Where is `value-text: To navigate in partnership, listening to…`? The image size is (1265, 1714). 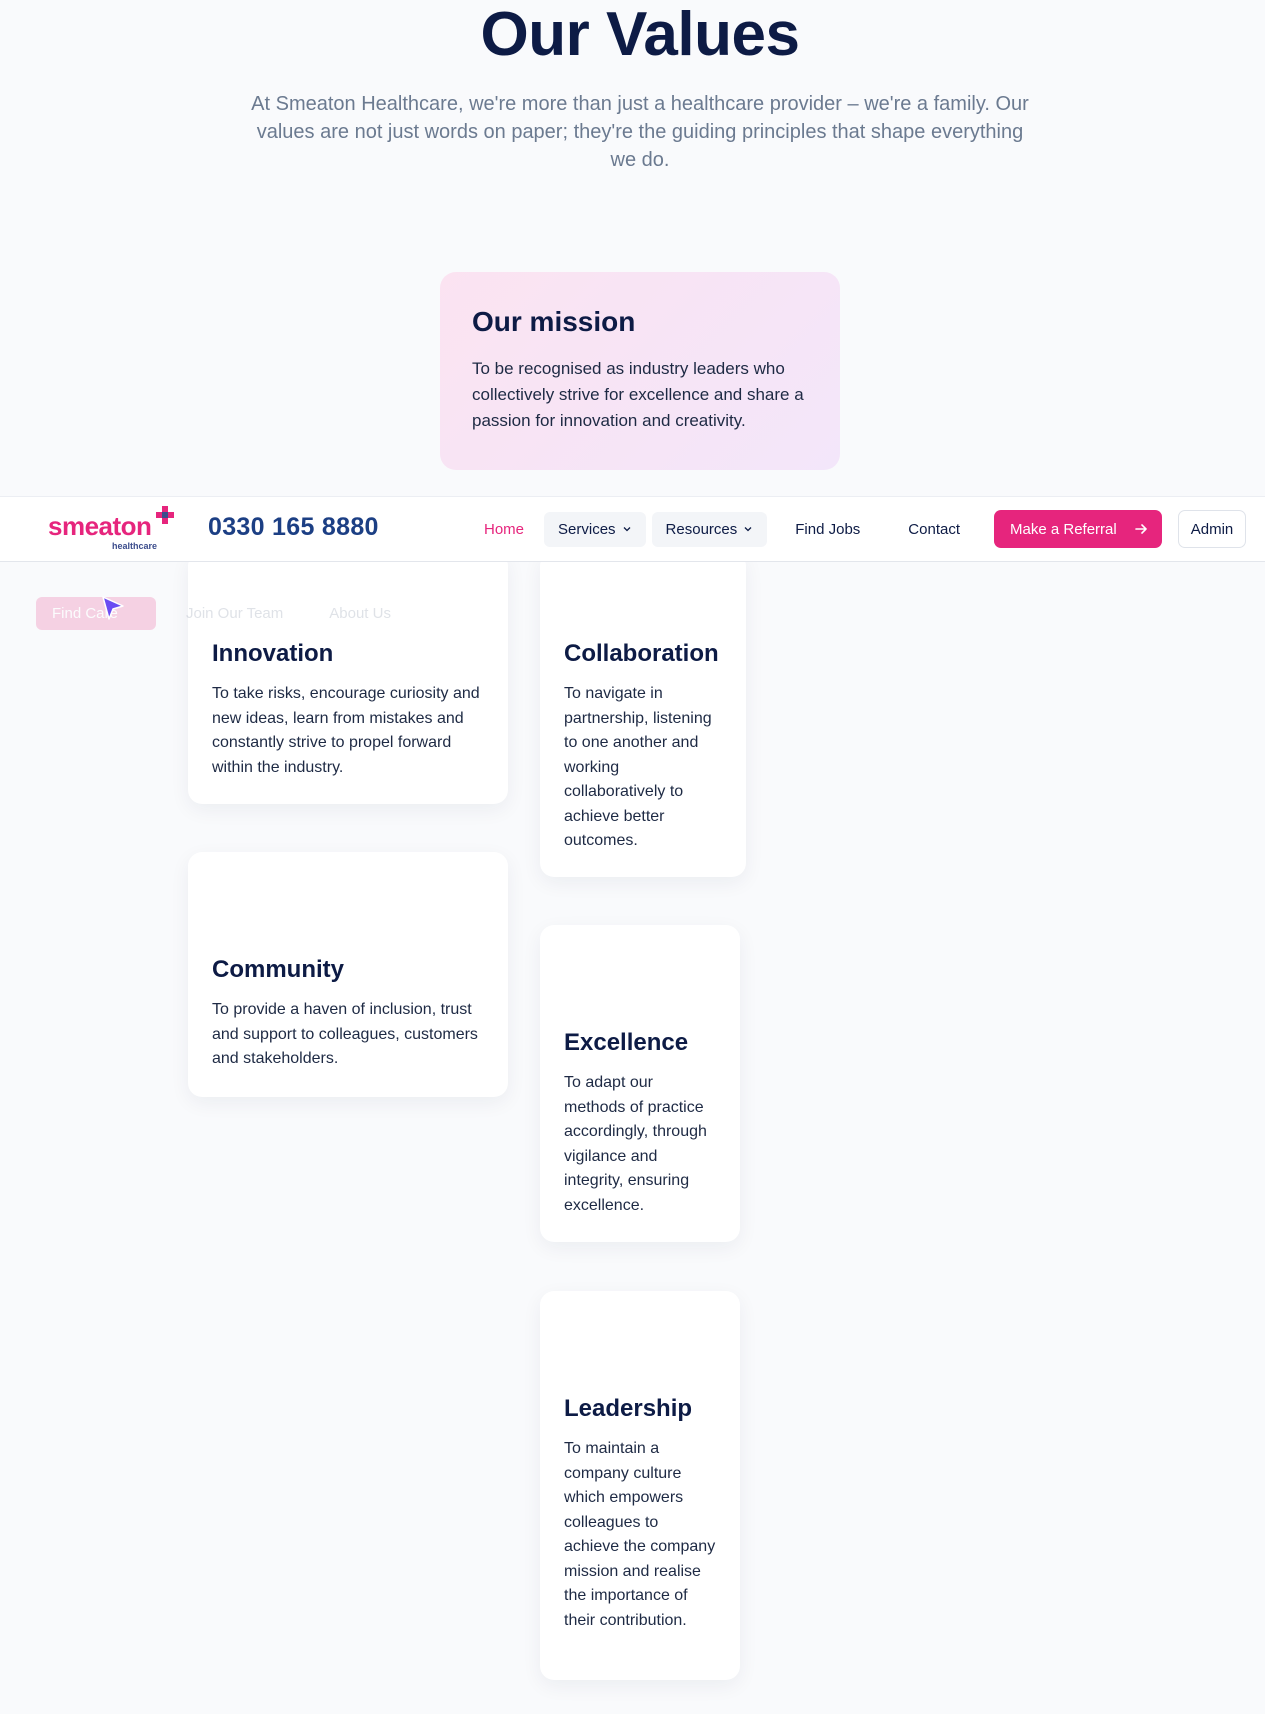
value-text: To navigate in partnership, listening to… is located at coordinates (638, 767).